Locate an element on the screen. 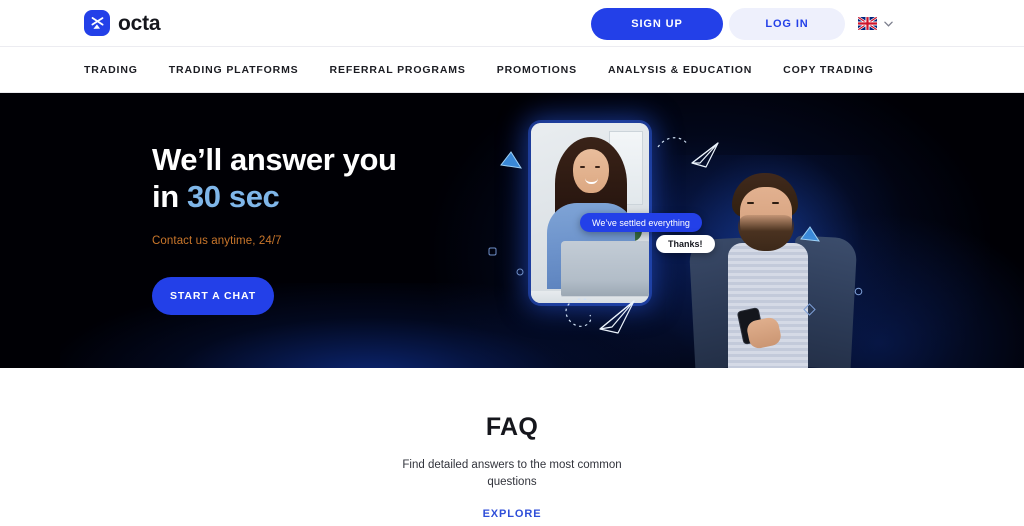 The image size is (1024, 526). uk-flag-icon is located at coordinates (867, 23).